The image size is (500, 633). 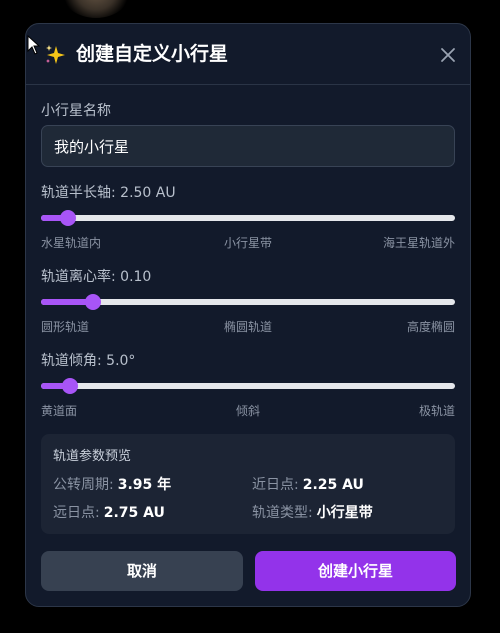 I want to click on period-stat: 公转周期: 3.95 年, so click(x=112, y=485).